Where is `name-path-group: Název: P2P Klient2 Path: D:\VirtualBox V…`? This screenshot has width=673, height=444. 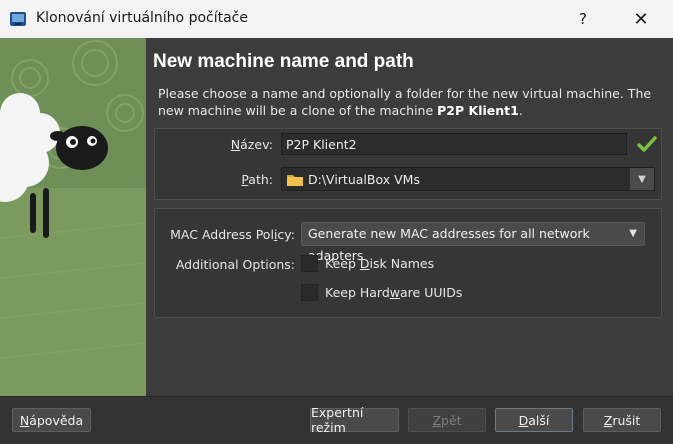 name-path-group: Název: P2P Klient2 Path: D:\VirtualBox V… is located at coordinates (408, 164).